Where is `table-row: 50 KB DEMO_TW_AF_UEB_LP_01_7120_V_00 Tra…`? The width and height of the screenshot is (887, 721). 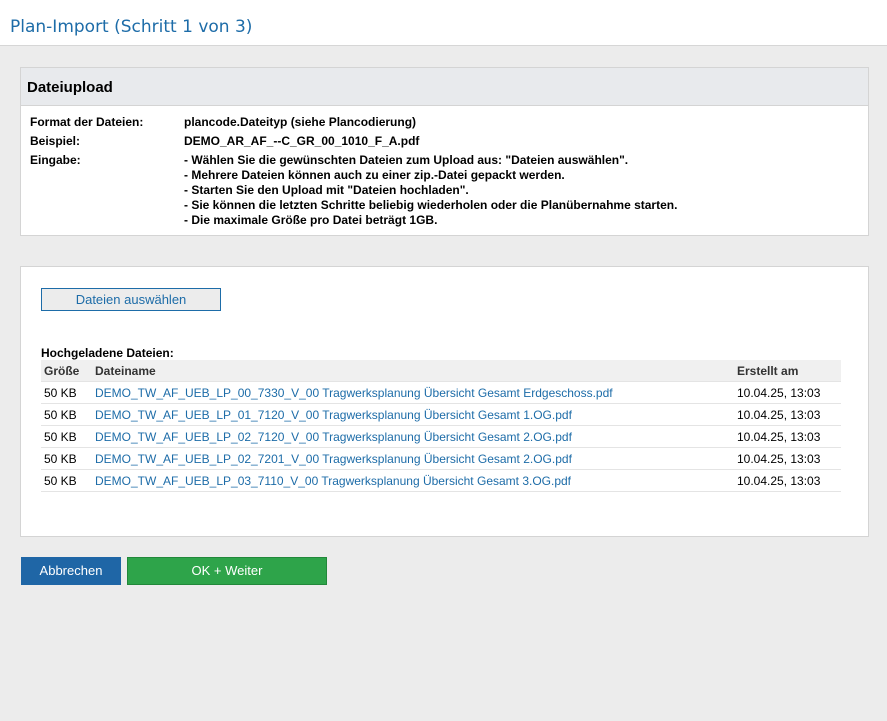 table-row: 50 KB DEMO_TW_AF_UEB_LP_01_7120_V_00 Tra… is located at coordinates (441, 414).